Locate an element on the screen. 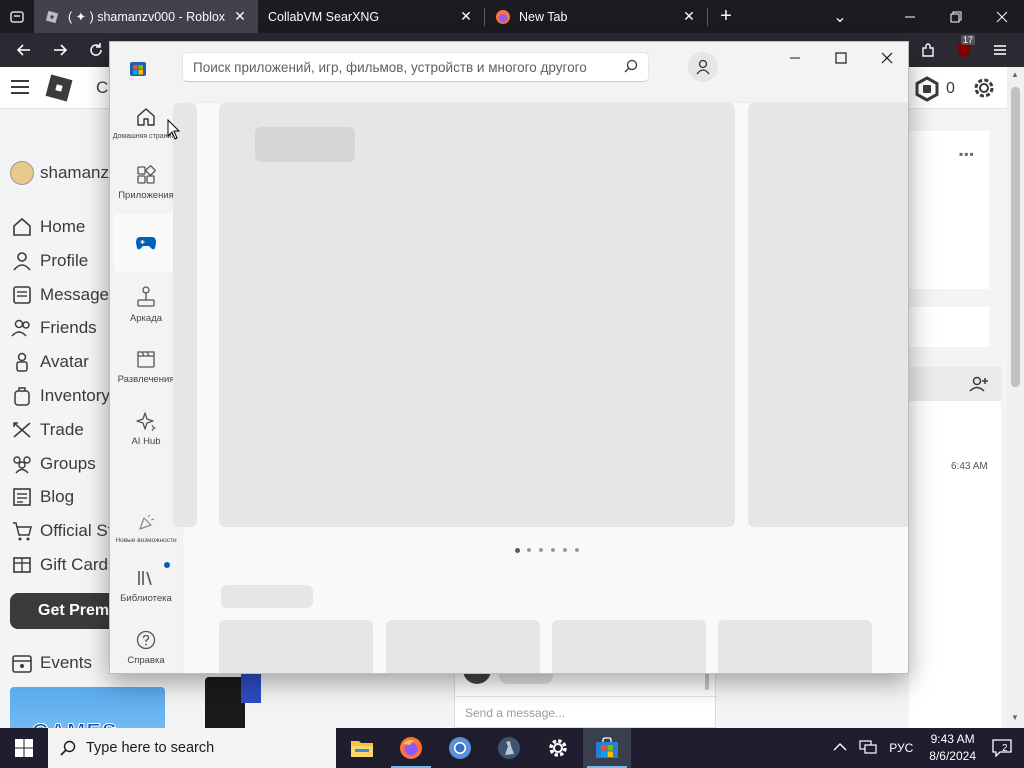  chat-time: 6:43 AM is located at coordinates (969, 466).